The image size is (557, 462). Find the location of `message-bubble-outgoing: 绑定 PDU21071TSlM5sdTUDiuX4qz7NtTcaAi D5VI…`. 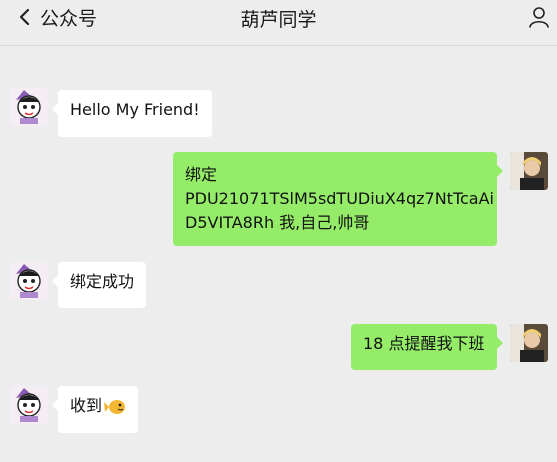

message-bubble-outgoing: 绑定 PDU21071TSlM5sdTUDiuX4qz7NtTcaAi D5VI… is located at coordinates (338, 199).